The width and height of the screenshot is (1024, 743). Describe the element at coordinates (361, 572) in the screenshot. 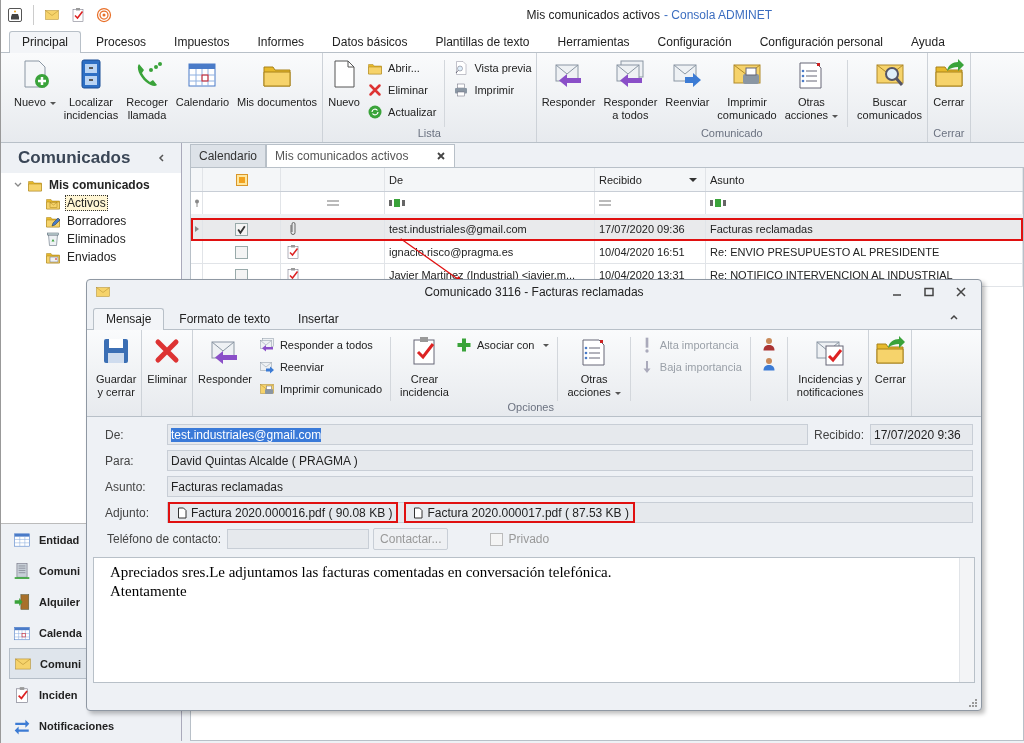

I see `message-paragraph: Apreciados sres.Le adjuntamos las facturas comentadas en conversación telefónica.` at that location.